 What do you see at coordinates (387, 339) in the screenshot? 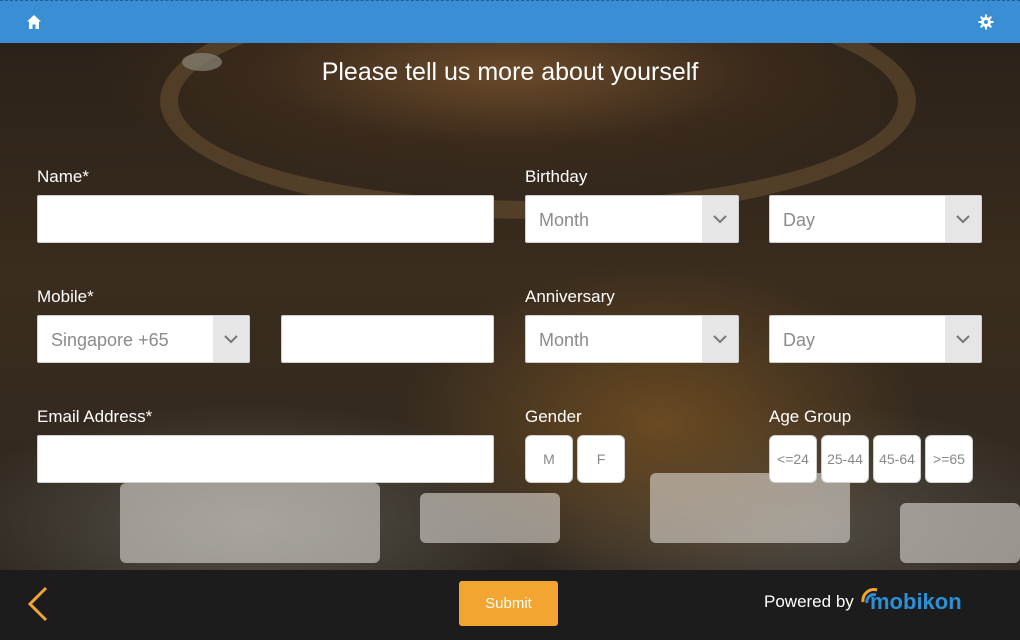
I see `mobile-number-input` at bounding box center [387, 339].